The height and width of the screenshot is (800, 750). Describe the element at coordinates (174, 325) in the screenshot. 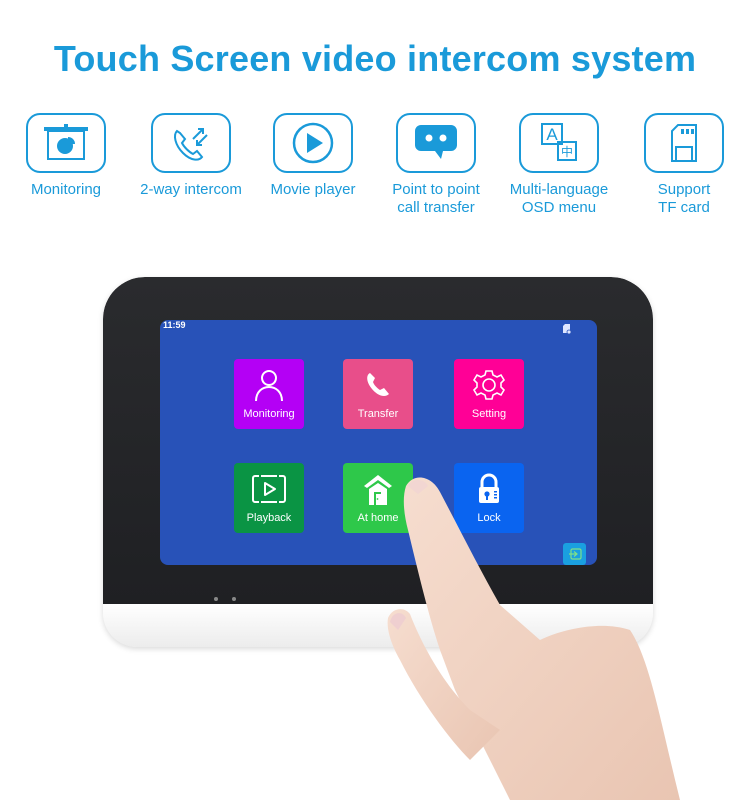

I see `clock: 11:59` at that location.